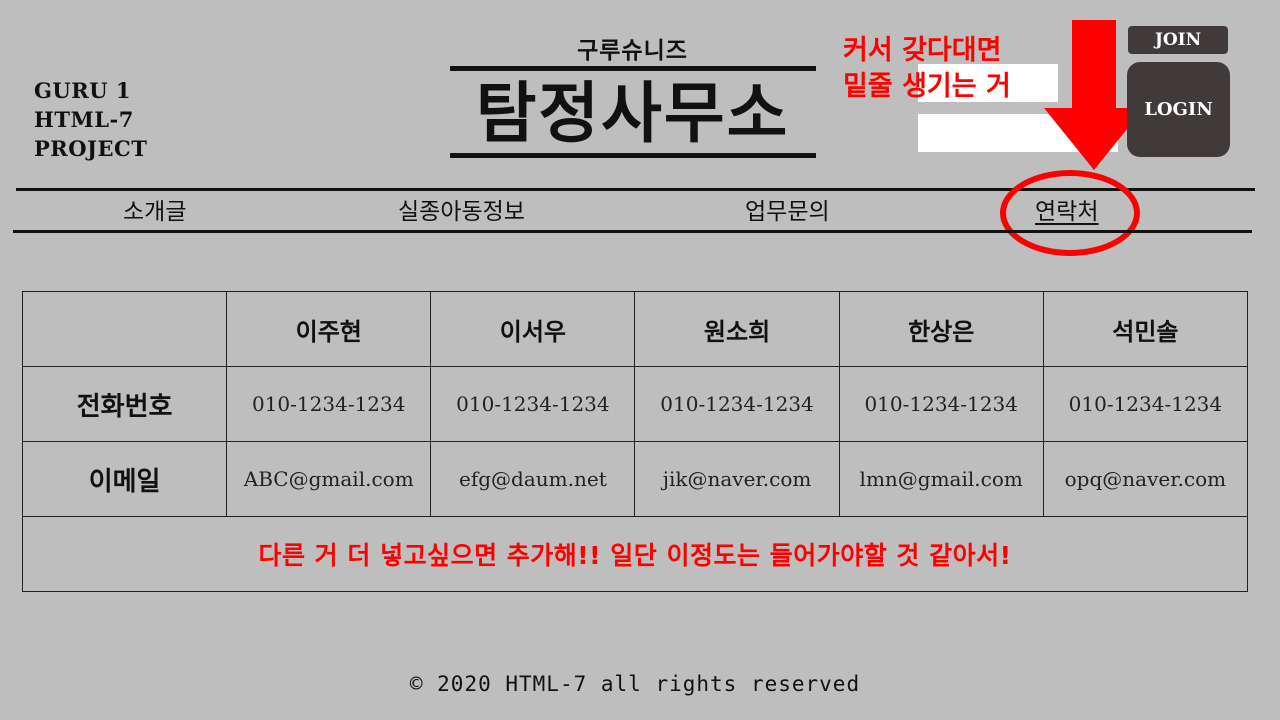  Describe the element at coordinates (927, 86) in the screenshot. I see `annotation-line: 밑줄 생기는 거` at that location.